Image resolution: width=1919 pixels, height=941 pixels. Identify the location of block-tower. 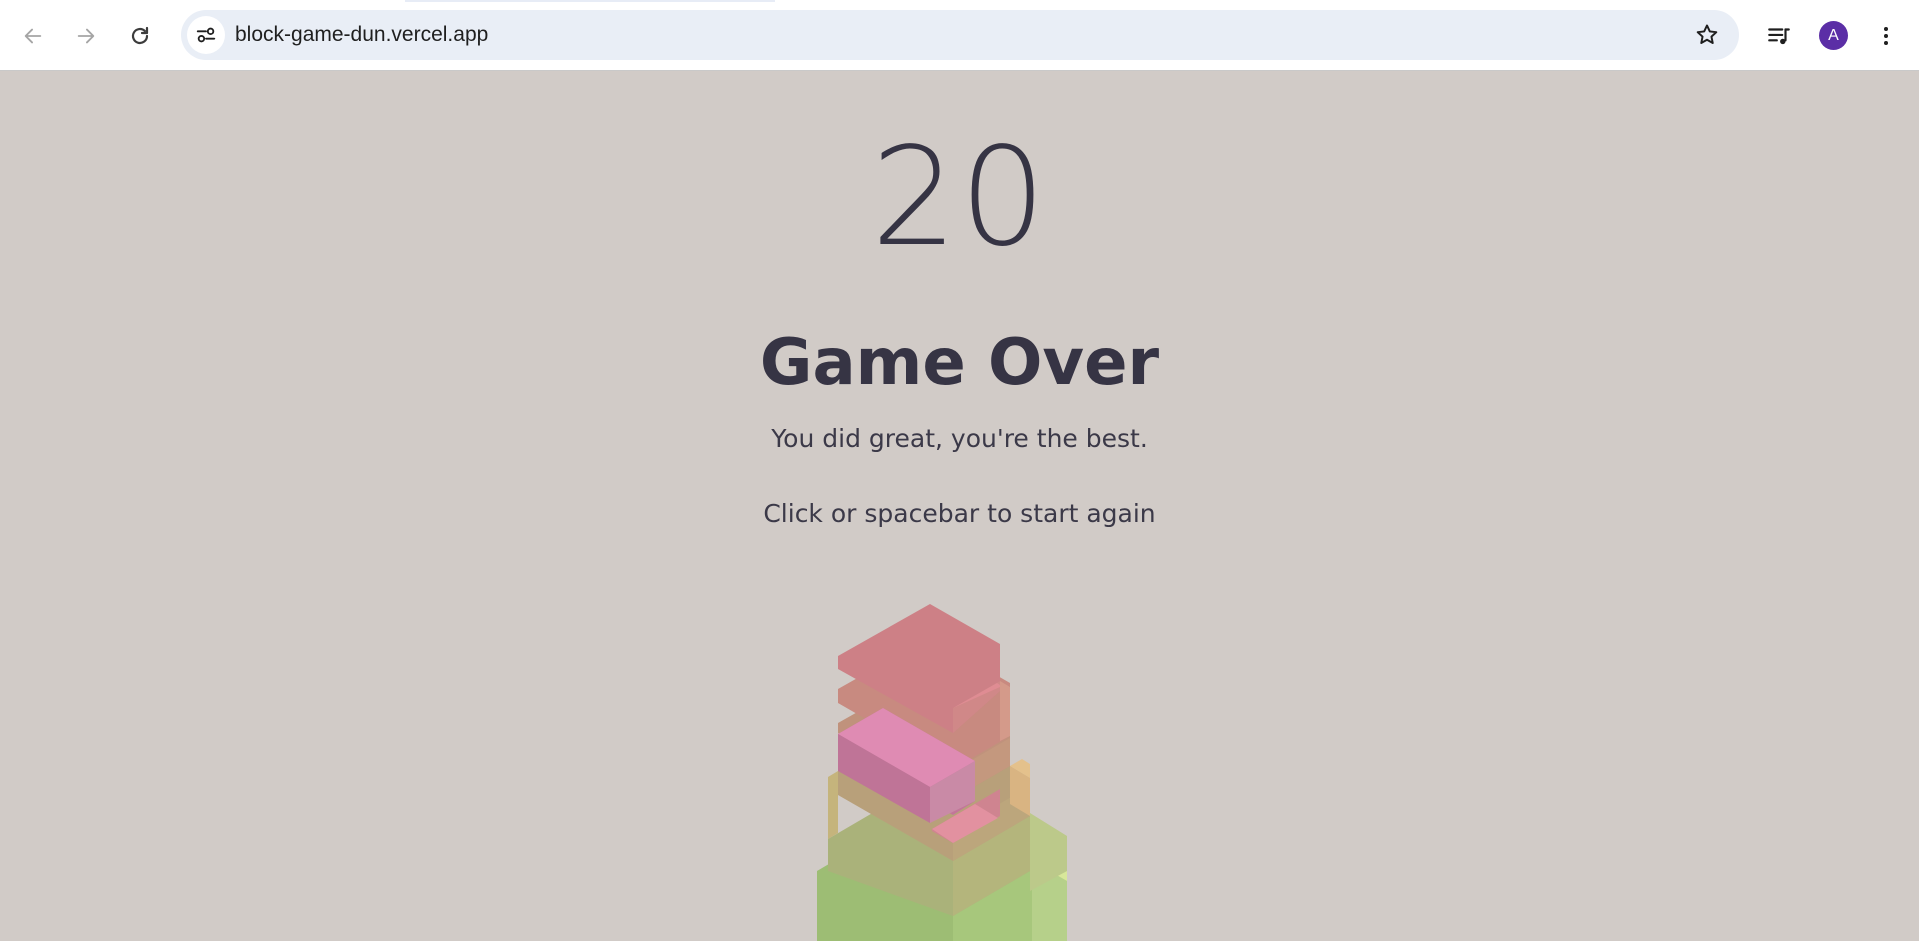
(942, 772).